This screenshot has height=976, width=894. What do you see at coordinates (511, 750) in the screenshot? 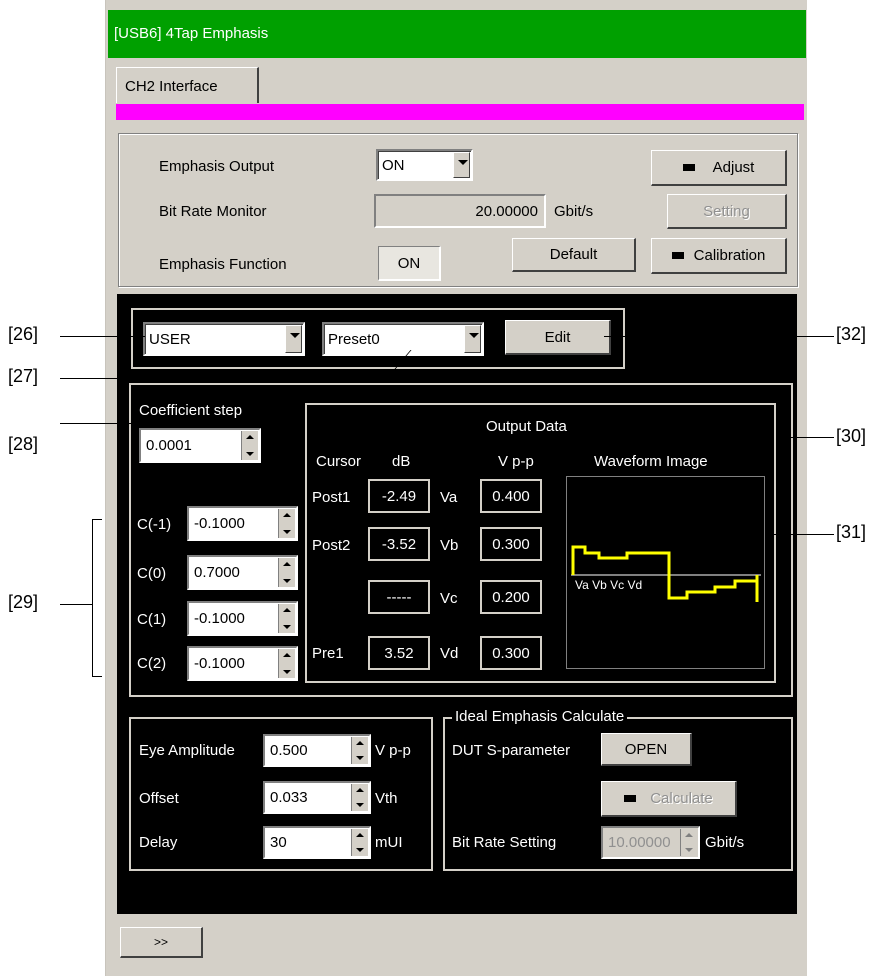
I see `dut-sparameter-label: DUT S-parameter` at bounding box center [511, 750].